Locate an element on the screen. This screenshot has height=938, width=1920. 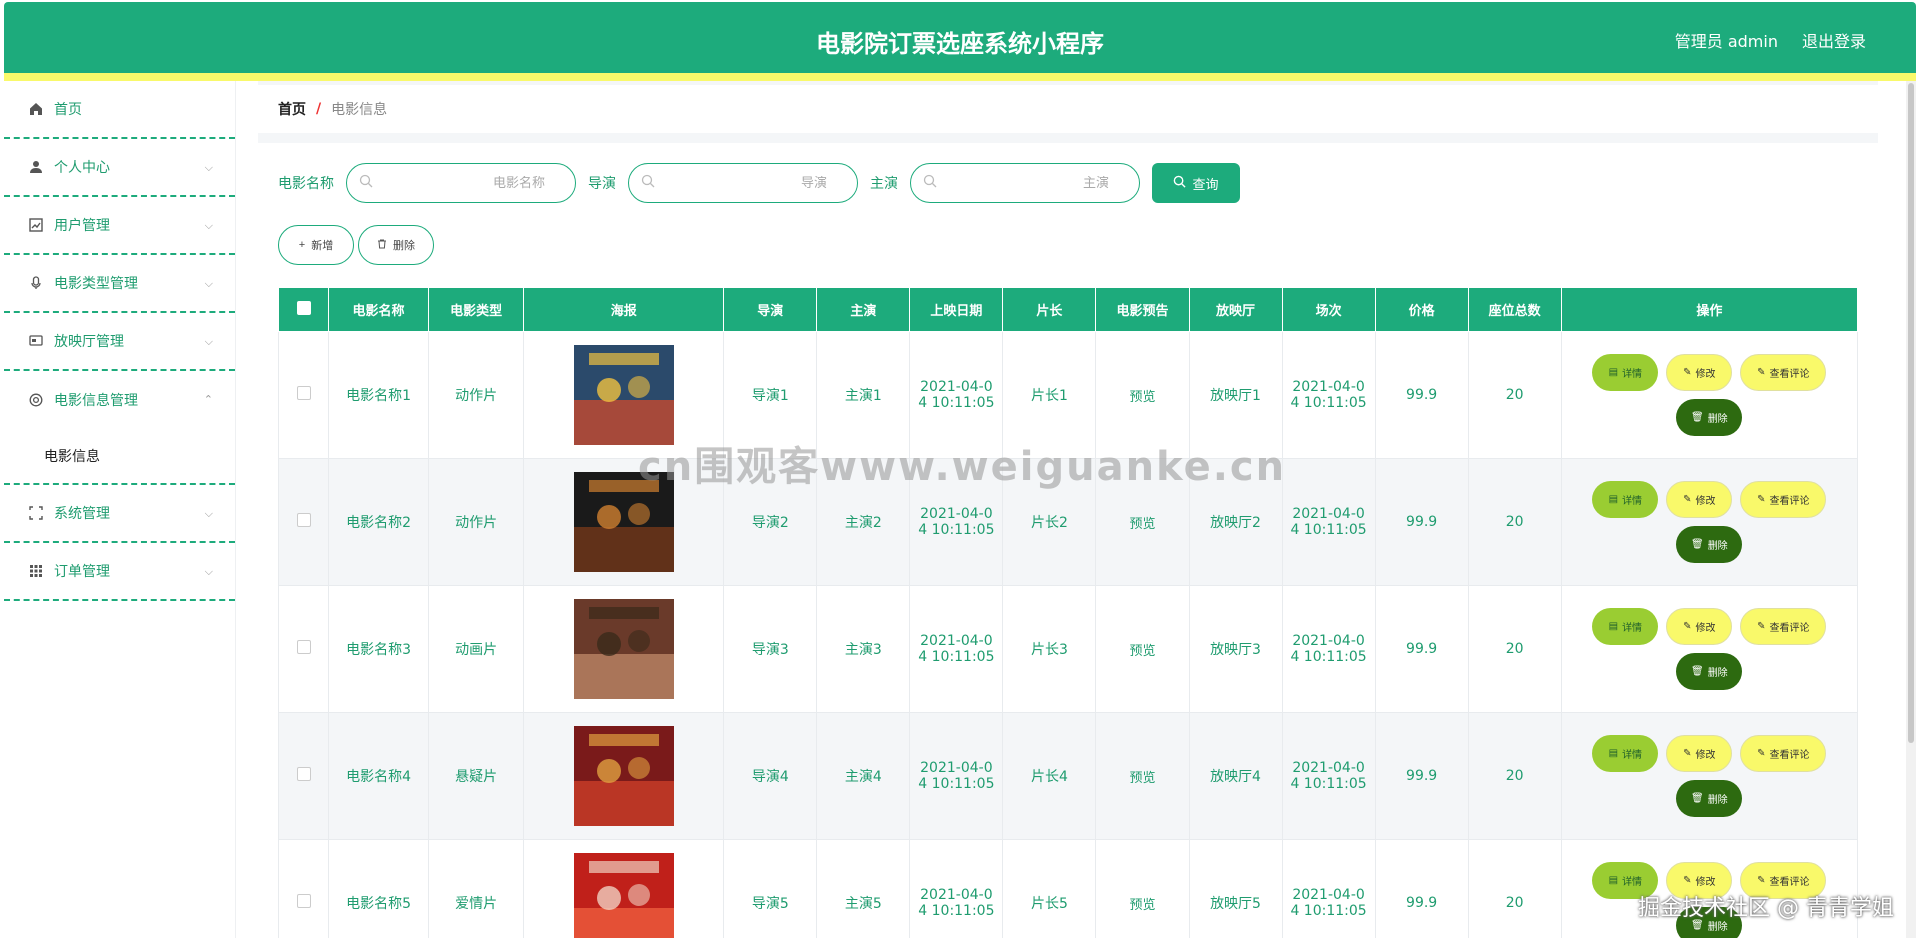
actor-field is located at coordinates (1025, 183).